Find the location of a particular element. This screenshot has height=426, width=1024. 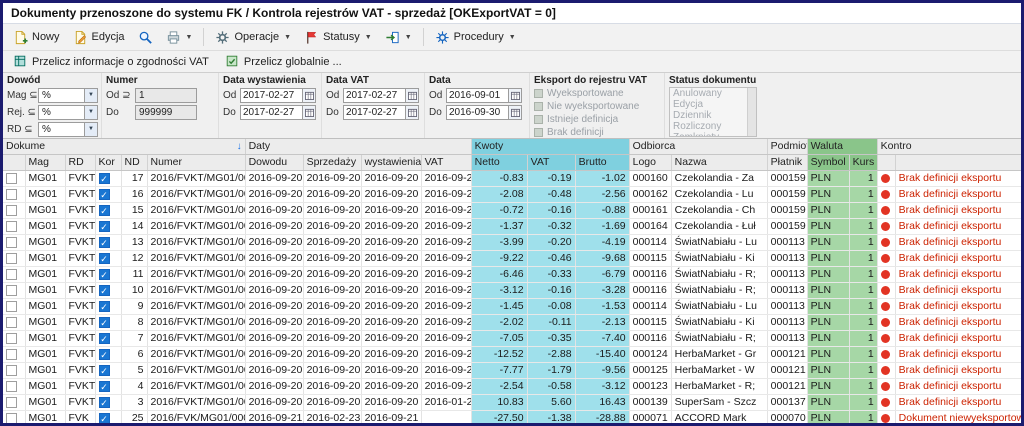

column-header-vat-date: VAT is located at coordinates (446, 162).